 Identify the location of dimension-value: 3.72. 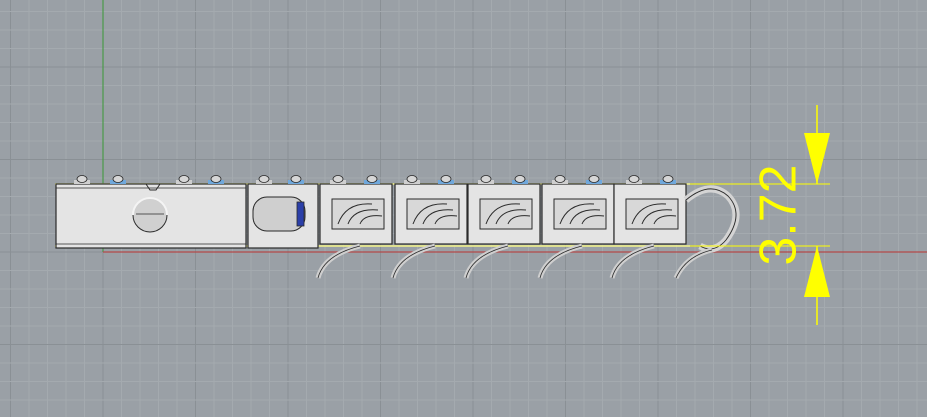
(779, 214).